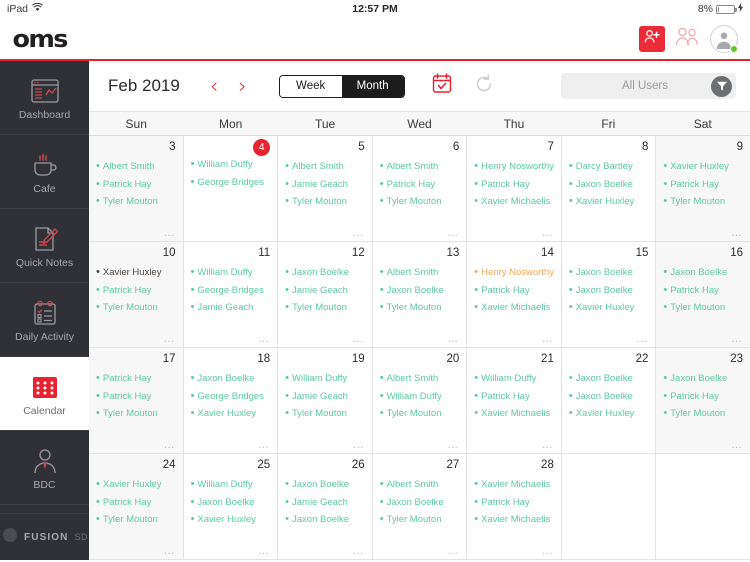 Image resolution: width=750 pixels, height=562 pixels. Describe the element at coordinates (214, 86) in the screenshot. I see `chevron-left-icon: ‹` at that location.